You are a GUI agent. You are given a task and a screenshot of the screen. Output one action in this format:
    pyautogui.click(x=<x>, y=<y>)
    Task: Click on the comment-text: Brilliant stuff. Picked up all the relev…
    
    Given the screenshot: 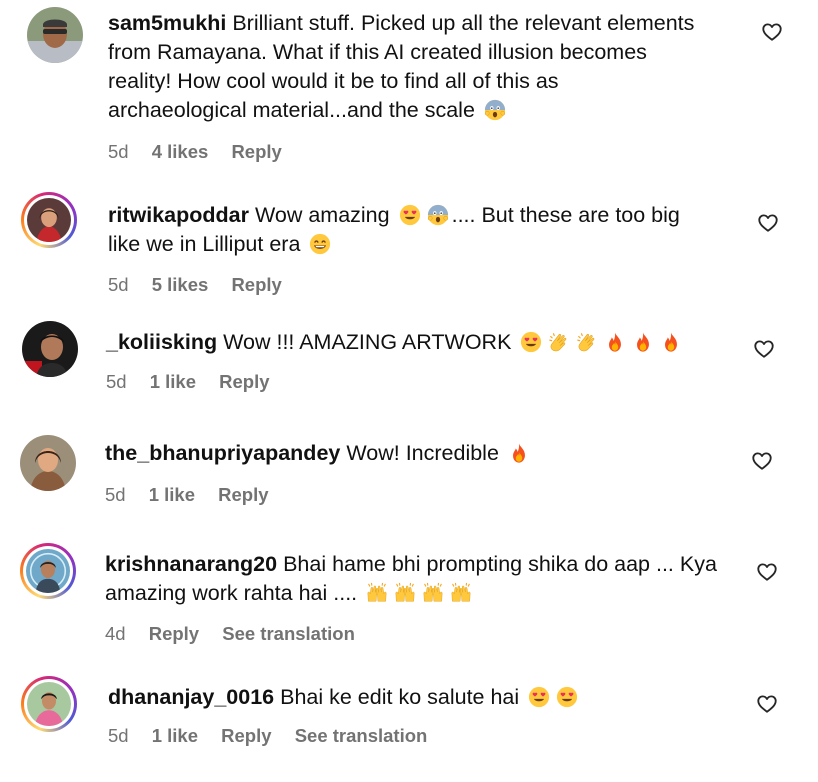 What is the action you would take?
    pyautogui.click(x=463, y=23)
    